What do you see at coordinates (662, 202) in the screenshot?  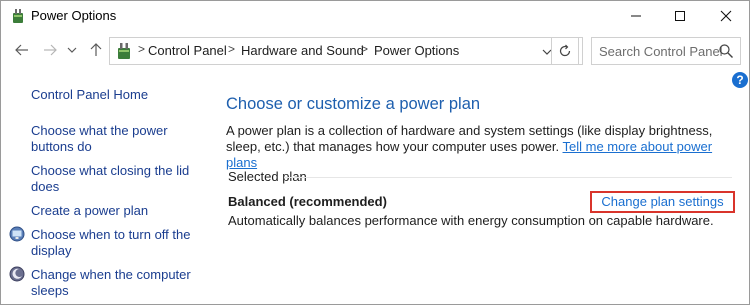 I see `change-plan-settings-link: Change plan settings` at bounding box center [662, 202].